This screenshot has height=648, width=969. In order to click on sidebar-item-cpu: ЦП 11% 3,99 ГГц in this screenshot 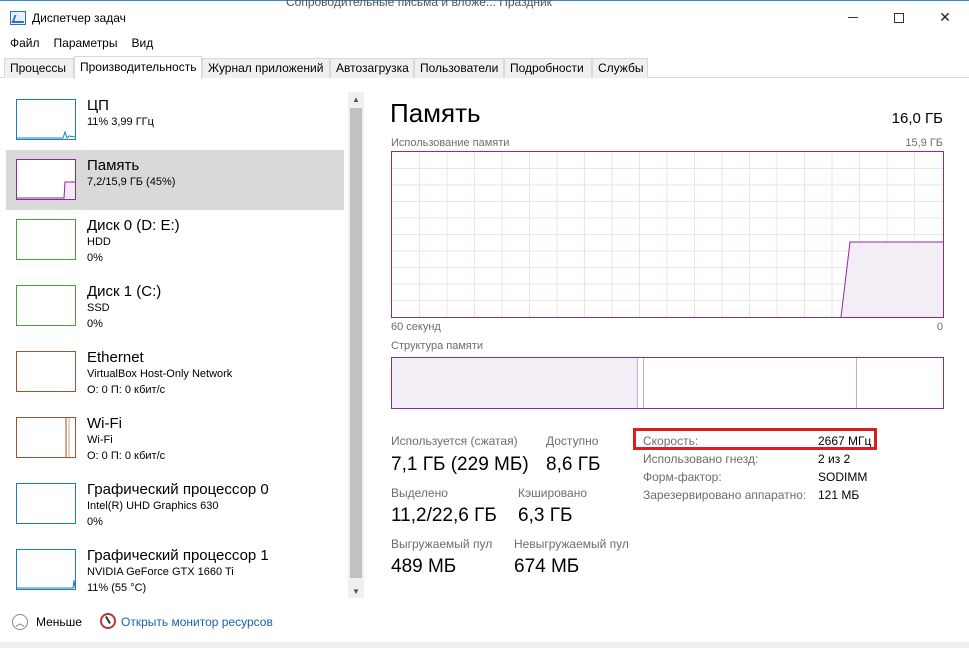, I will do `click(175, 120)`.